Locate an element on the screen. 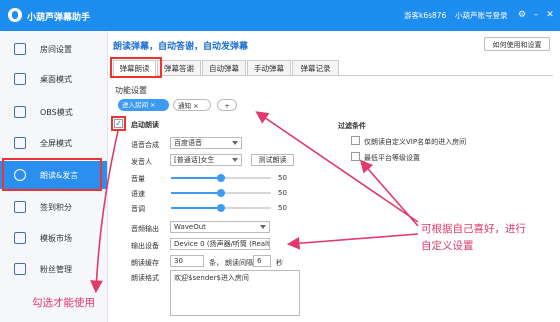  arrow-to-filters is located at coordinates (389, 193).